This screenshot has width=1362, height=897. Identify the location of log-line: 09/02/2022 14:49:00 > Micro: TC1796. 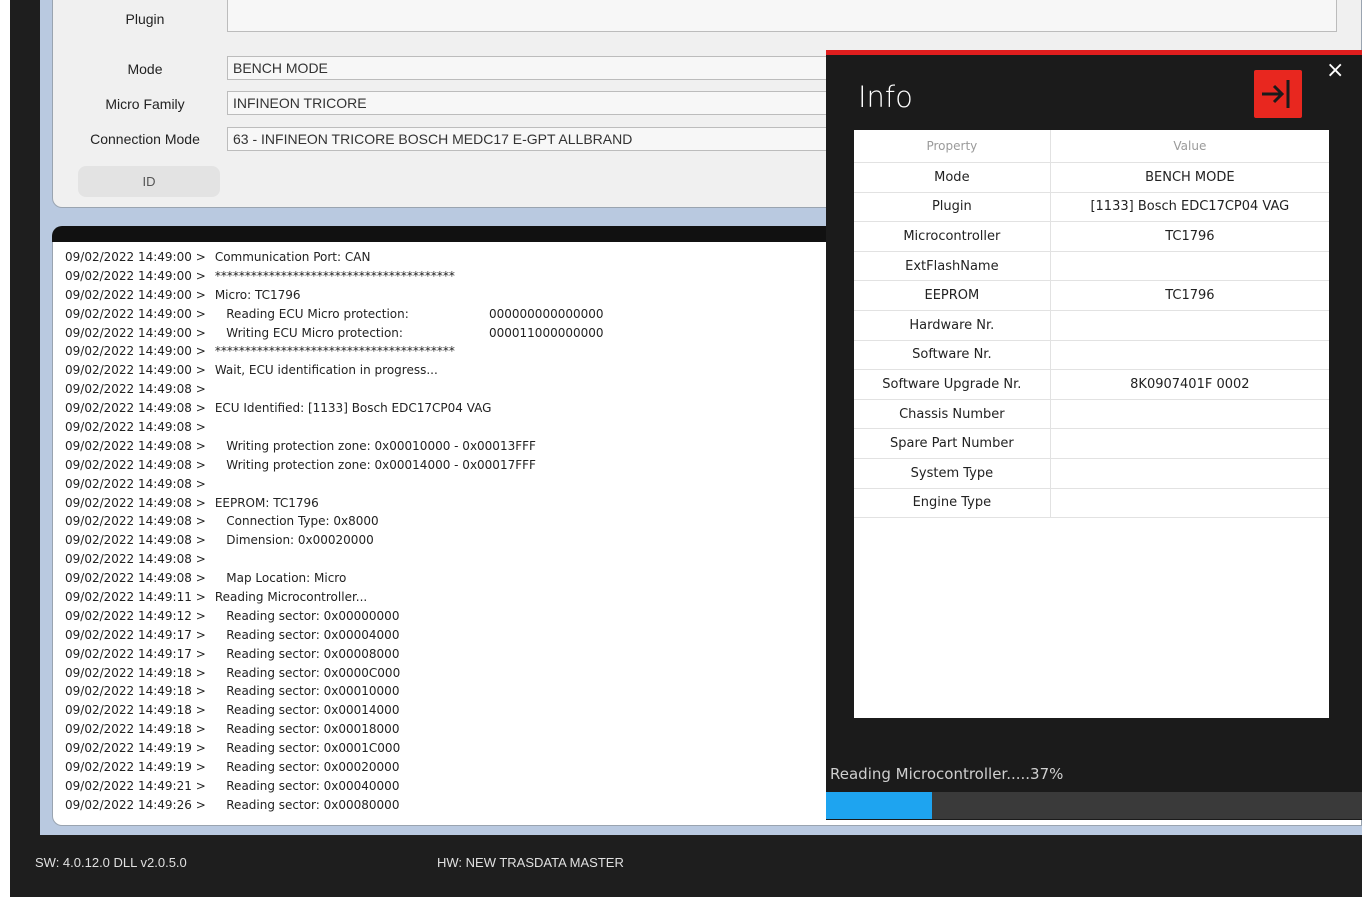
(300, 295).